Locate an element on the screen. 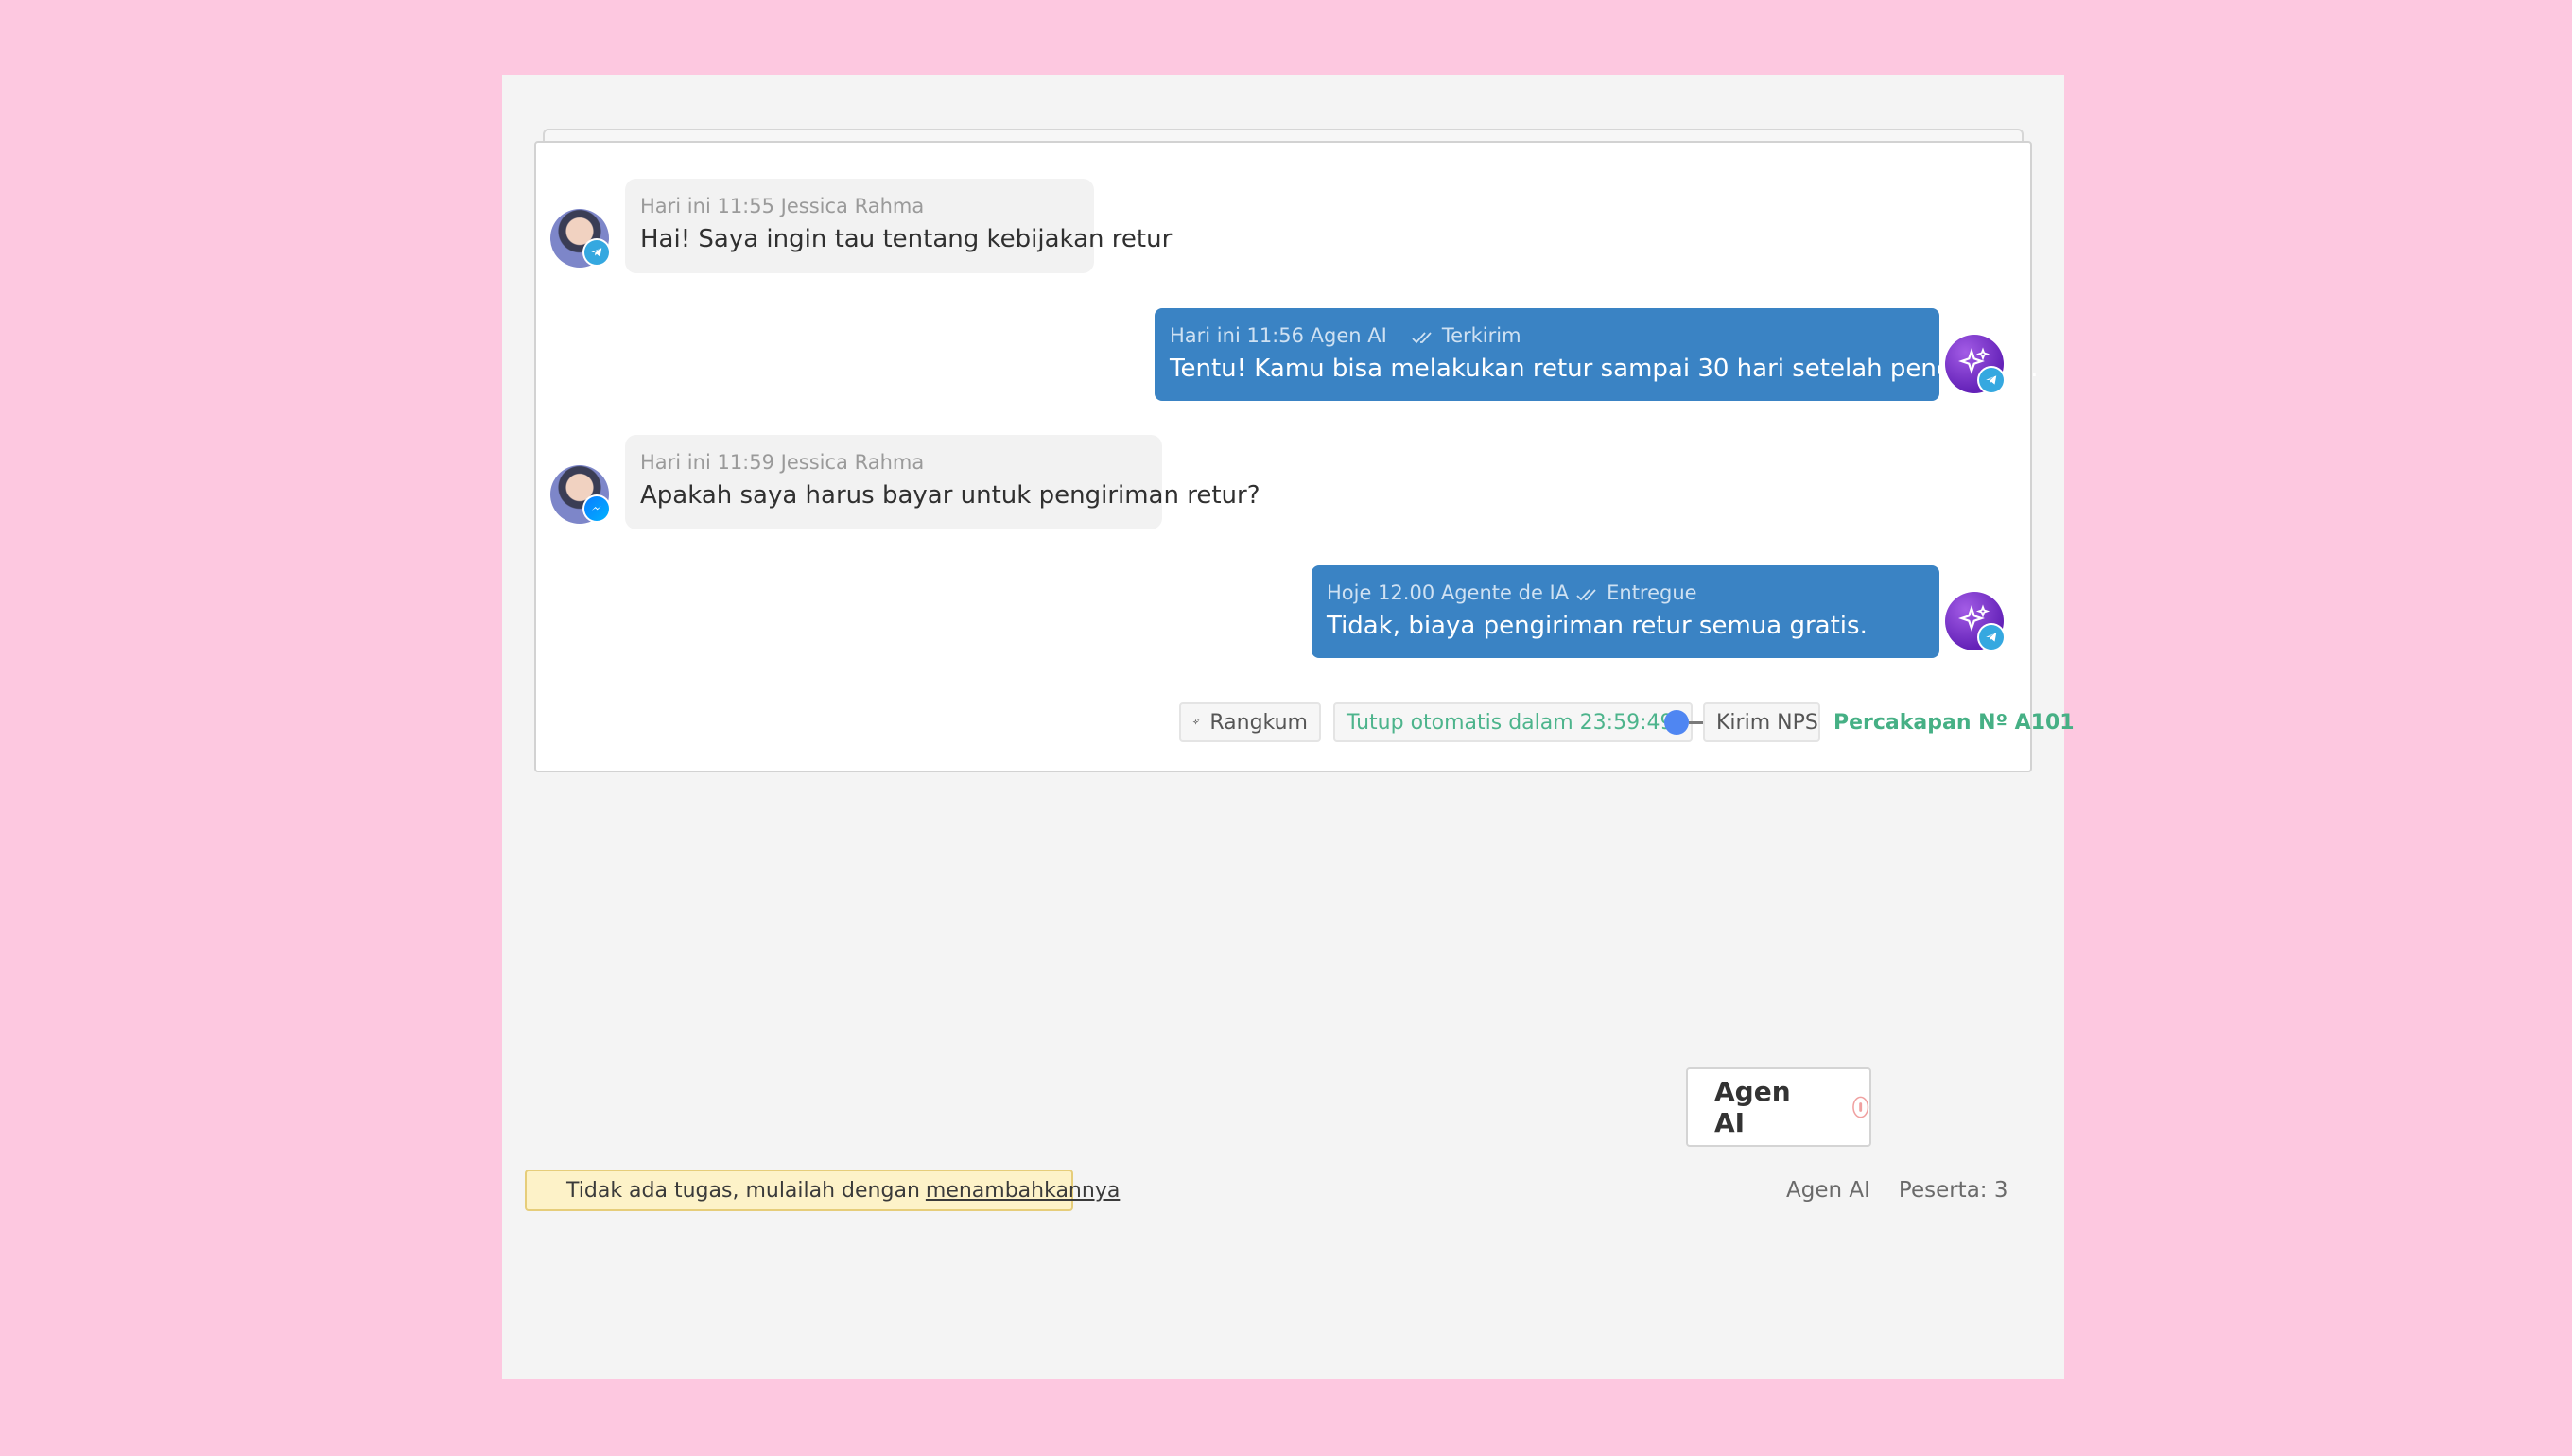 This screenshot has width=2572, height=1456. toggle-knob is located at coordinates (1676, 722).